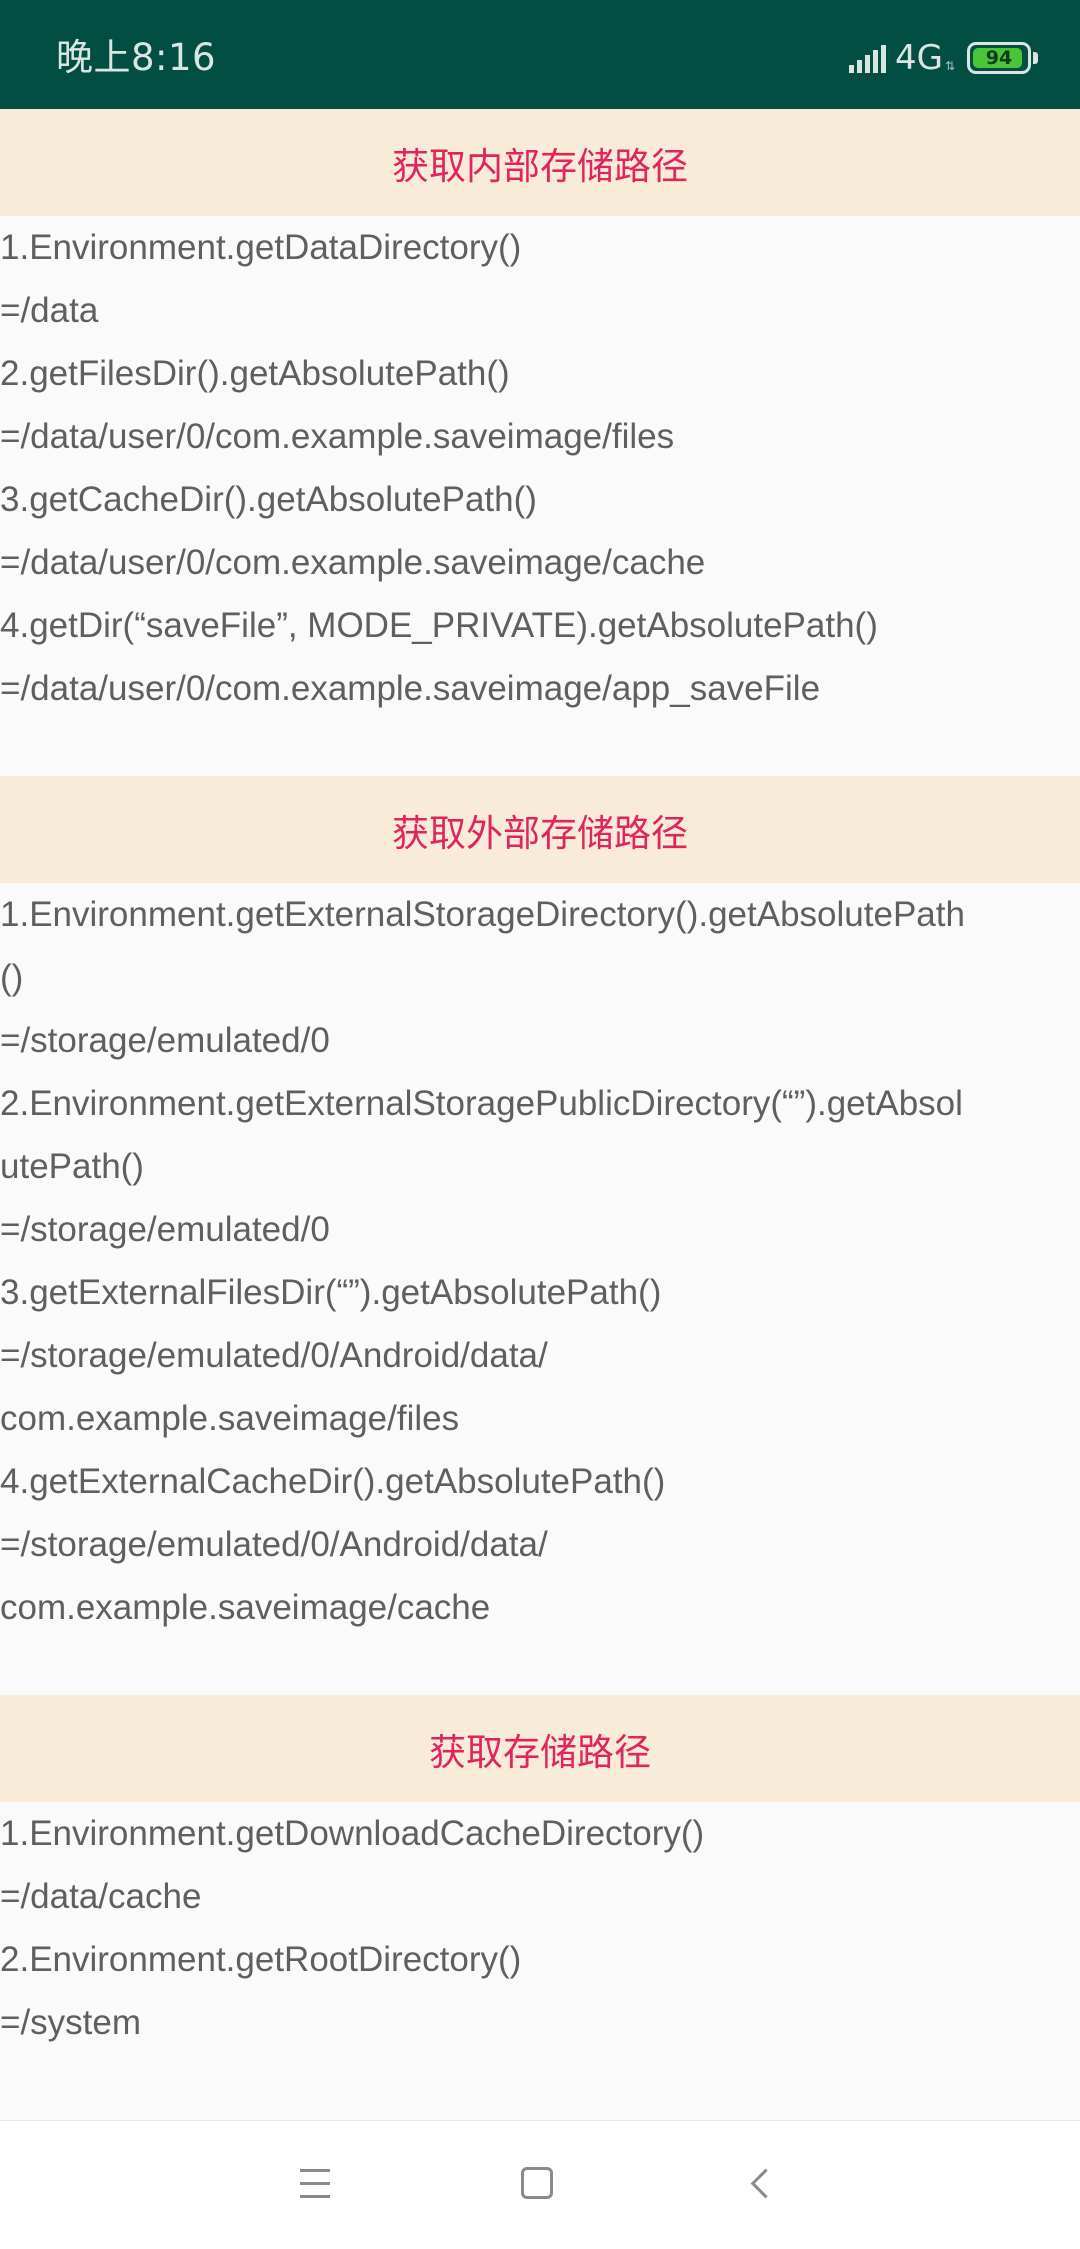 The image size is (1080, 2249). Describe the element at coordinates (261, 247) in the screenshot. I see `path-line: 1.Environment.getDataDirectory()` at that location.